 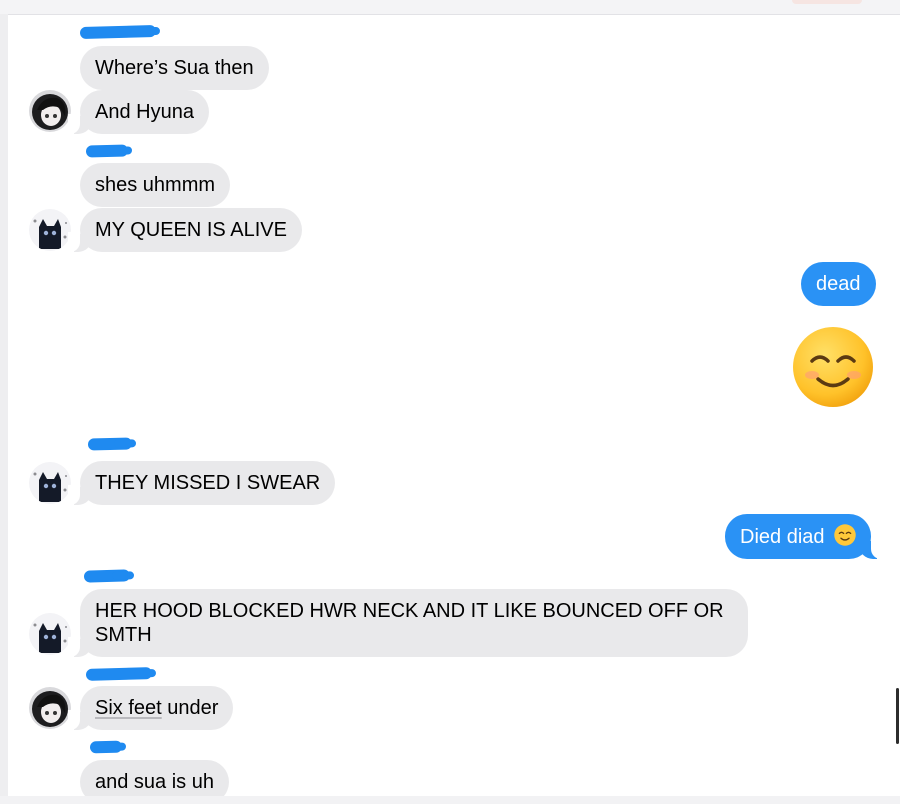 I want to click on message-bubble-sent: dead, so click(x=838, y=284).